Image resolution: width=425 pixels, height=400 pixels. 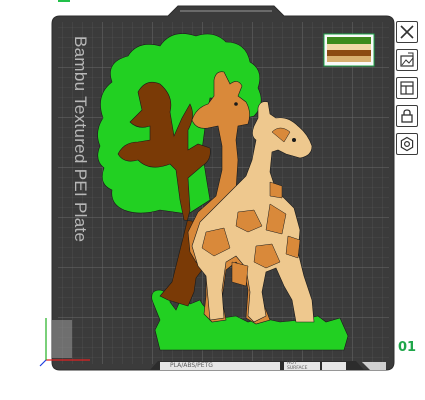 What do you see at coordinates (334, 366) in the screenshot?
I see `plate-symbols` at bounding box center [334, 366].